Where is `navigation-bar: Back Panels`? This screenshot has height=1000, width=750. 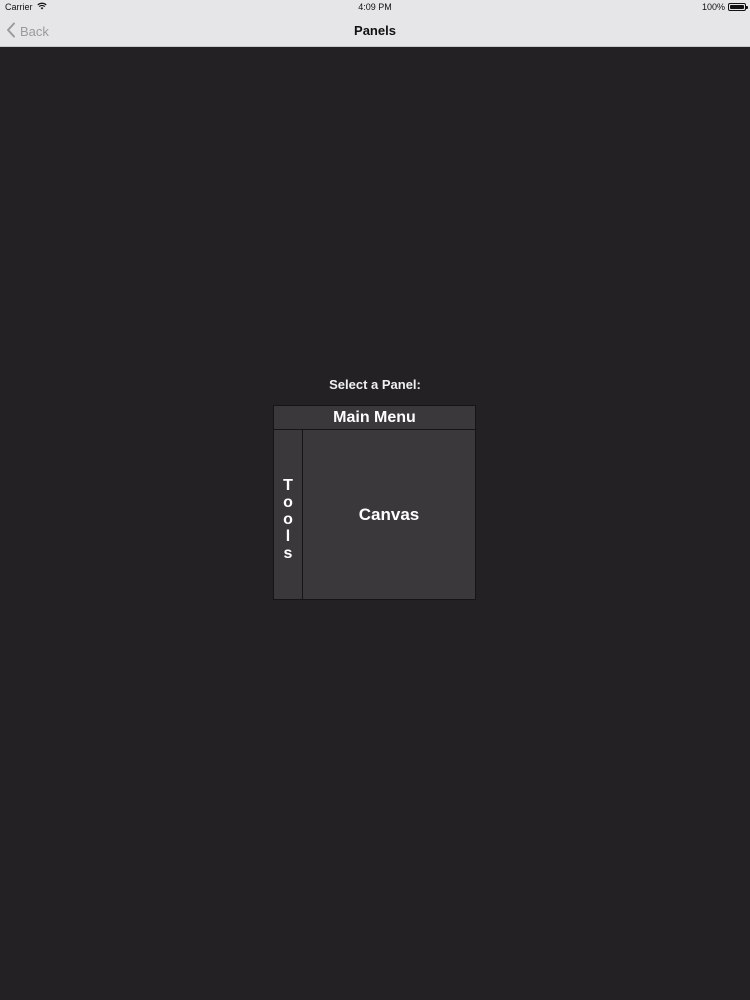 navigation-bar: Back Panels is located at coordinates (375, 30).